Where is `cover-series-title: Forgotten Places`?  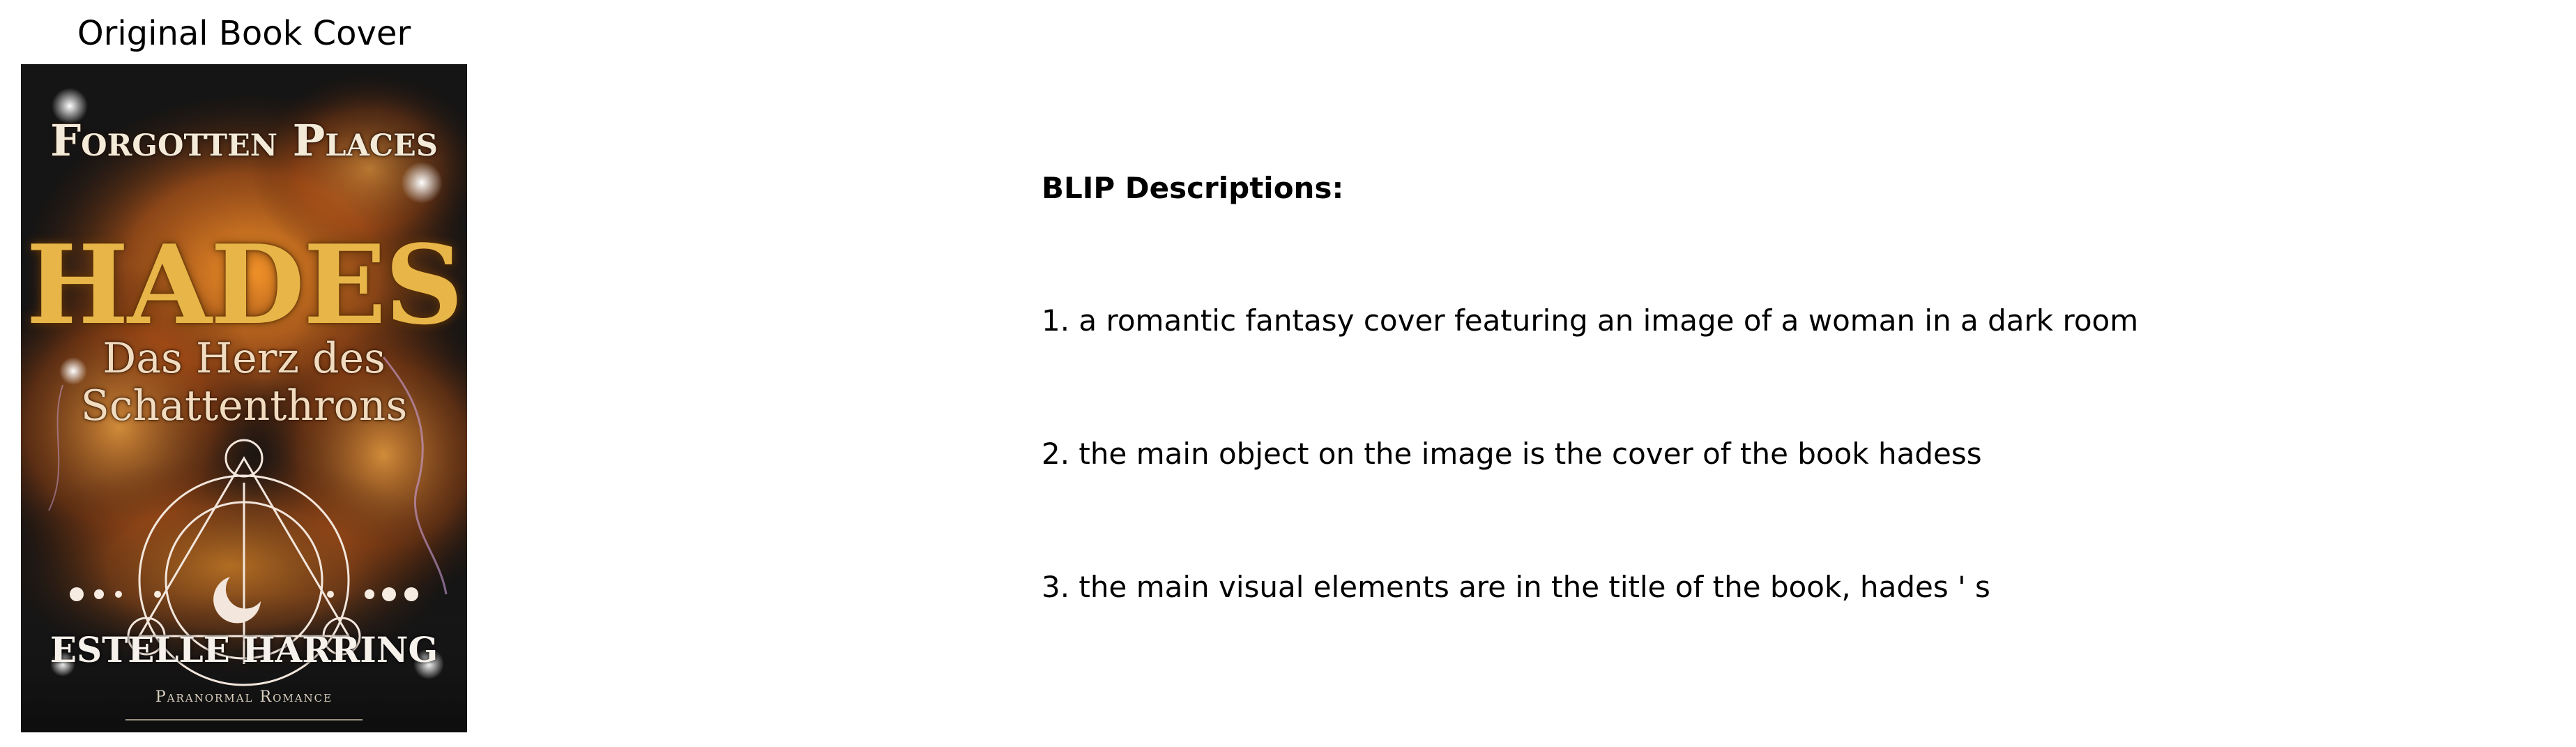 cover-series-title: Forgotten Places is located at coordinates (244, 141).